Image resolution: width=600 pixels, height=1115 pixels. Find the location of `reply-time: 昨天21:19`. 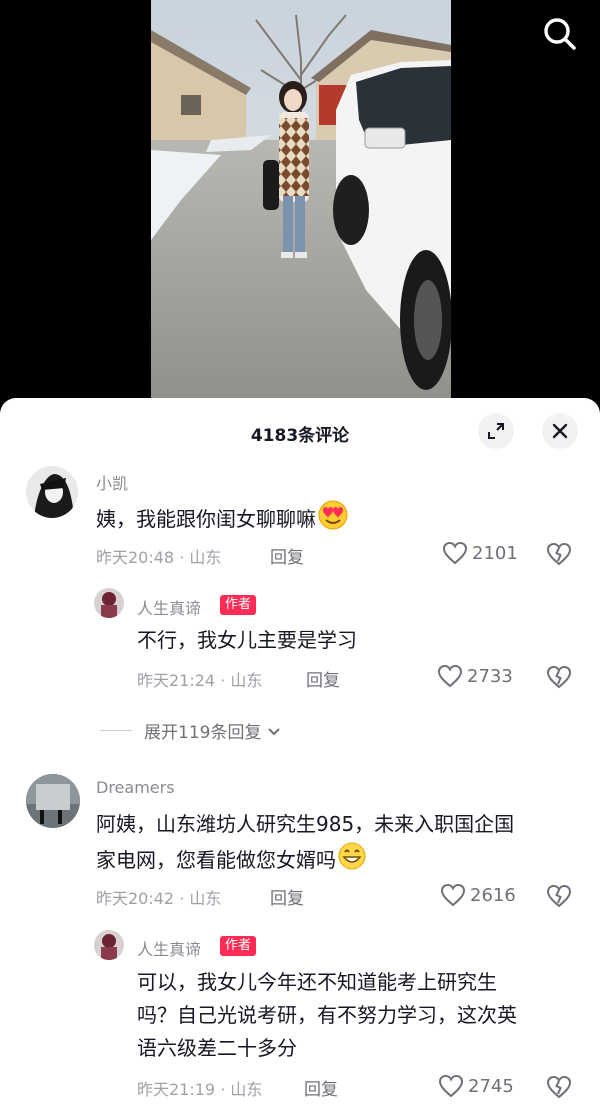

reply-time: 昨天21:19 is located at coordinates (176, 1089).